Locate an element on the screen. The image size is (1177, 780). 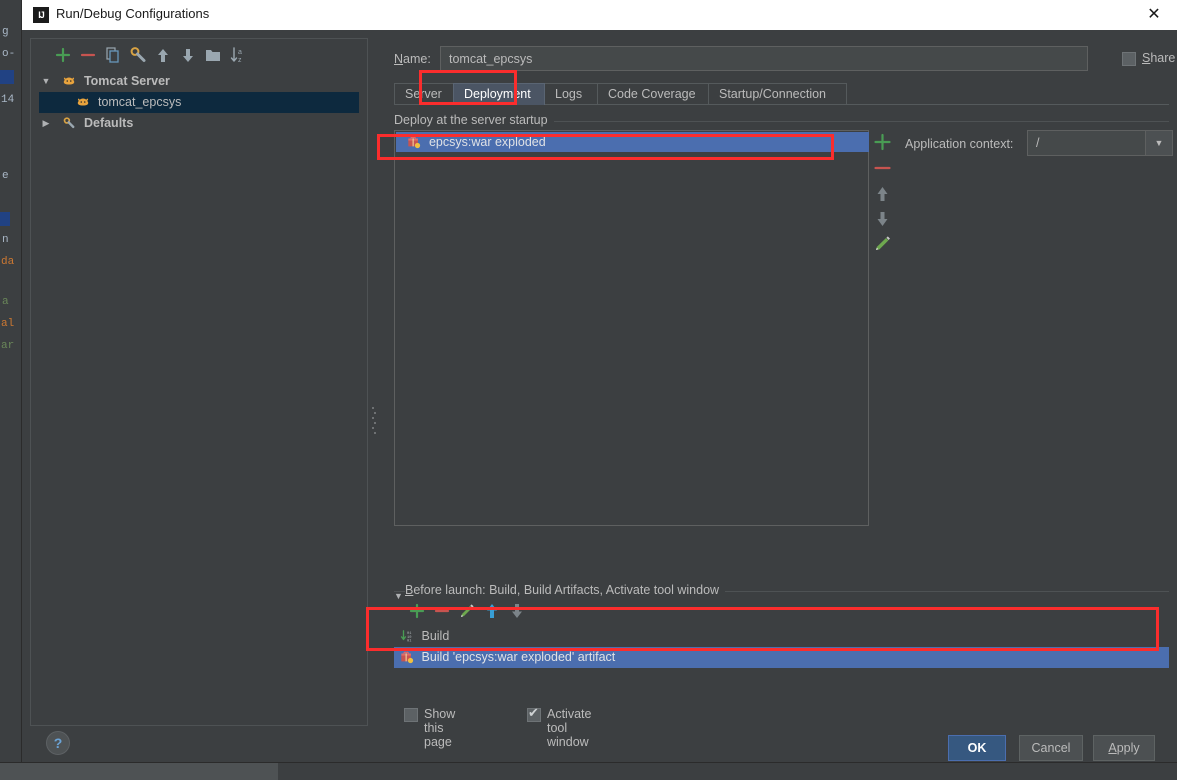
deployment-artifact-label: epcsys:war exploded is located at coordinates (487, 142).